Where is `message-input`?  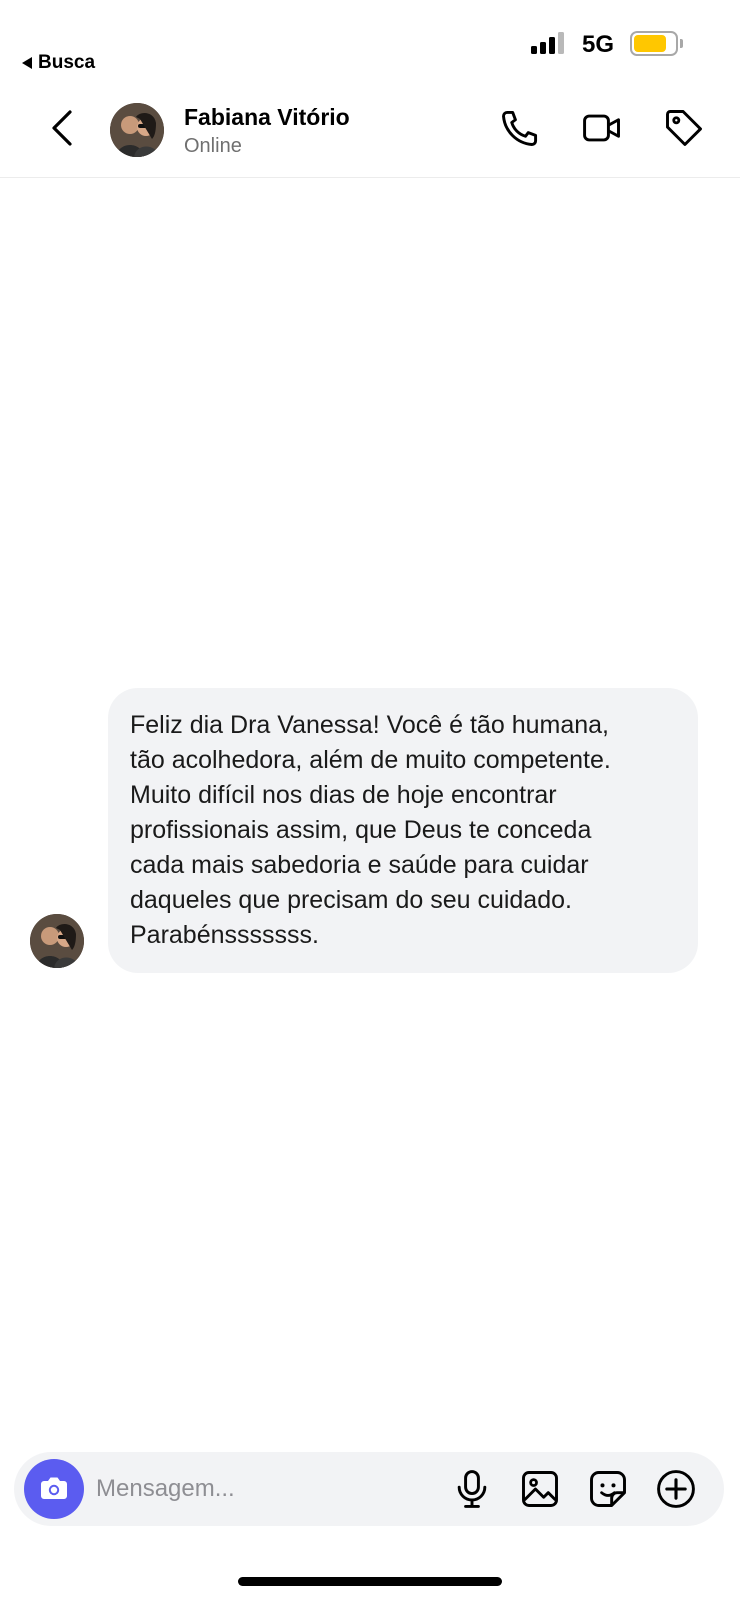 message-input is located at coordinates (266, 1489).